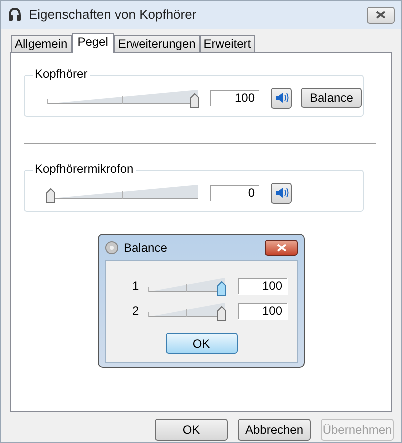  Describe the element at coordinates (235, 193) in the screenshot. I see `value-field: 0` at that location.